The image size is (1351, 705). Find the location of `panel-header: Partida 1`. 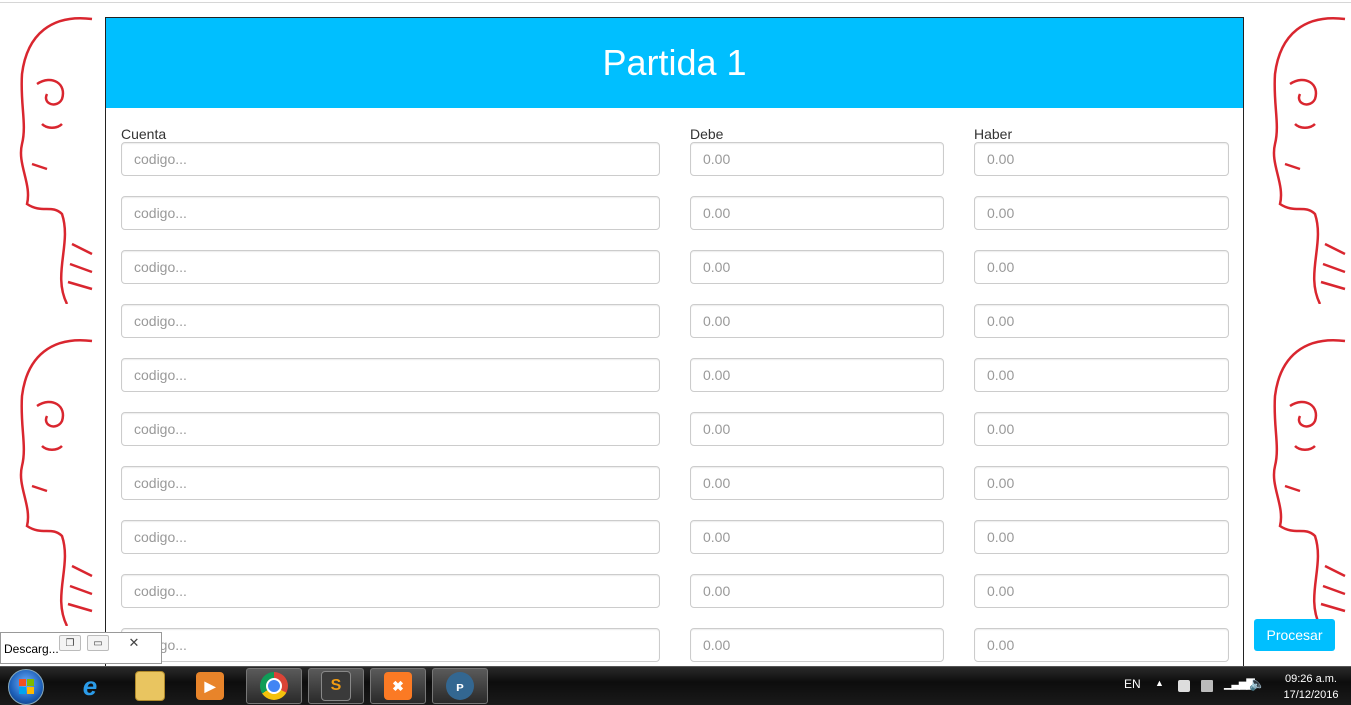

panel-header: Partida 1 is located at coordinates (674, 63).